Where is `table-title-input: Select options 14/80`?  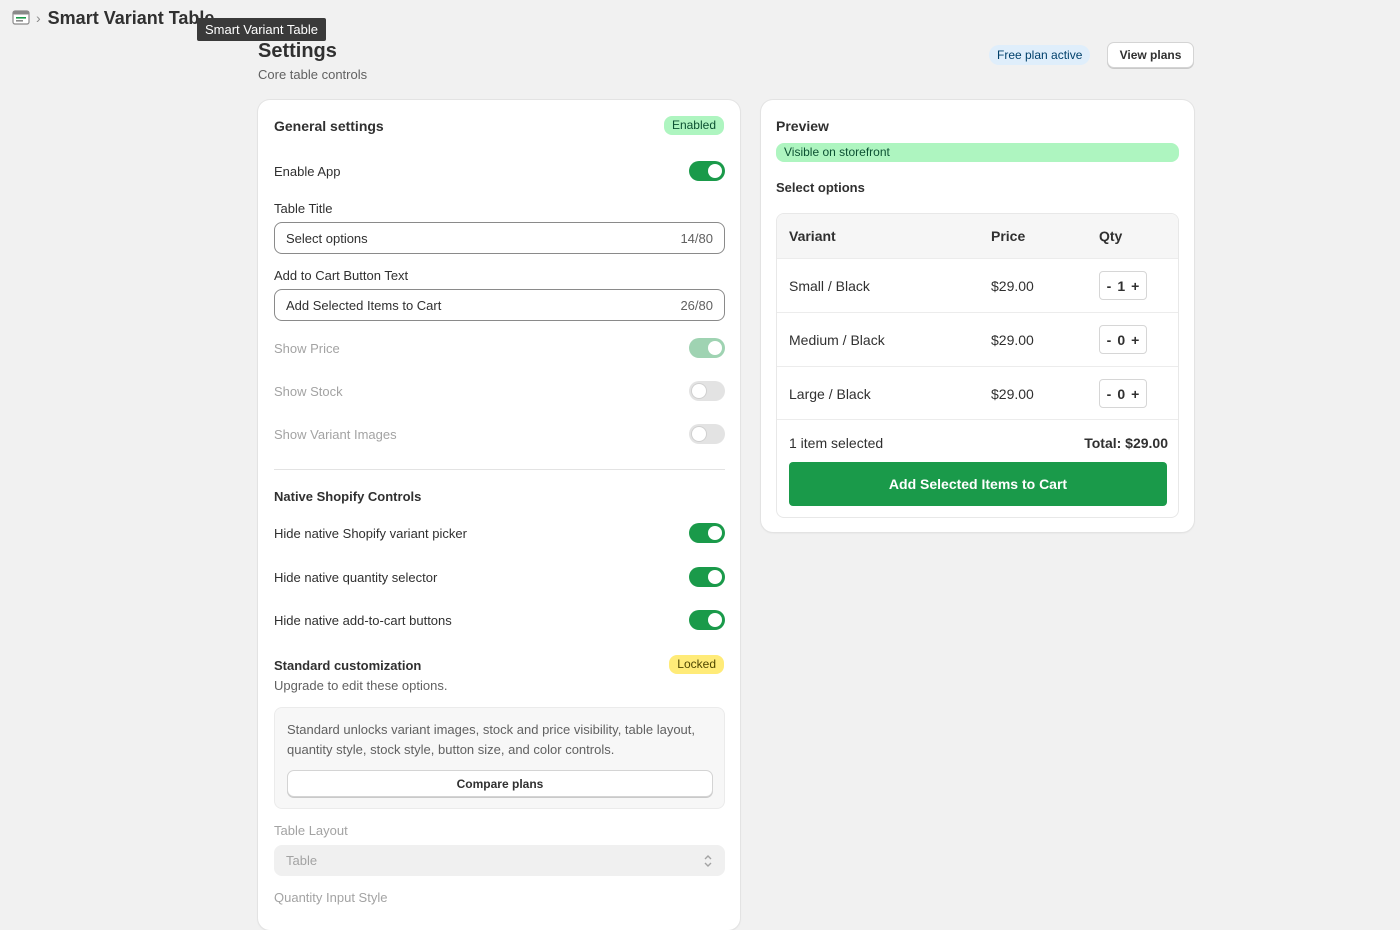 table-title-input: Select options 14/80 is located at coordinates (499, 238).